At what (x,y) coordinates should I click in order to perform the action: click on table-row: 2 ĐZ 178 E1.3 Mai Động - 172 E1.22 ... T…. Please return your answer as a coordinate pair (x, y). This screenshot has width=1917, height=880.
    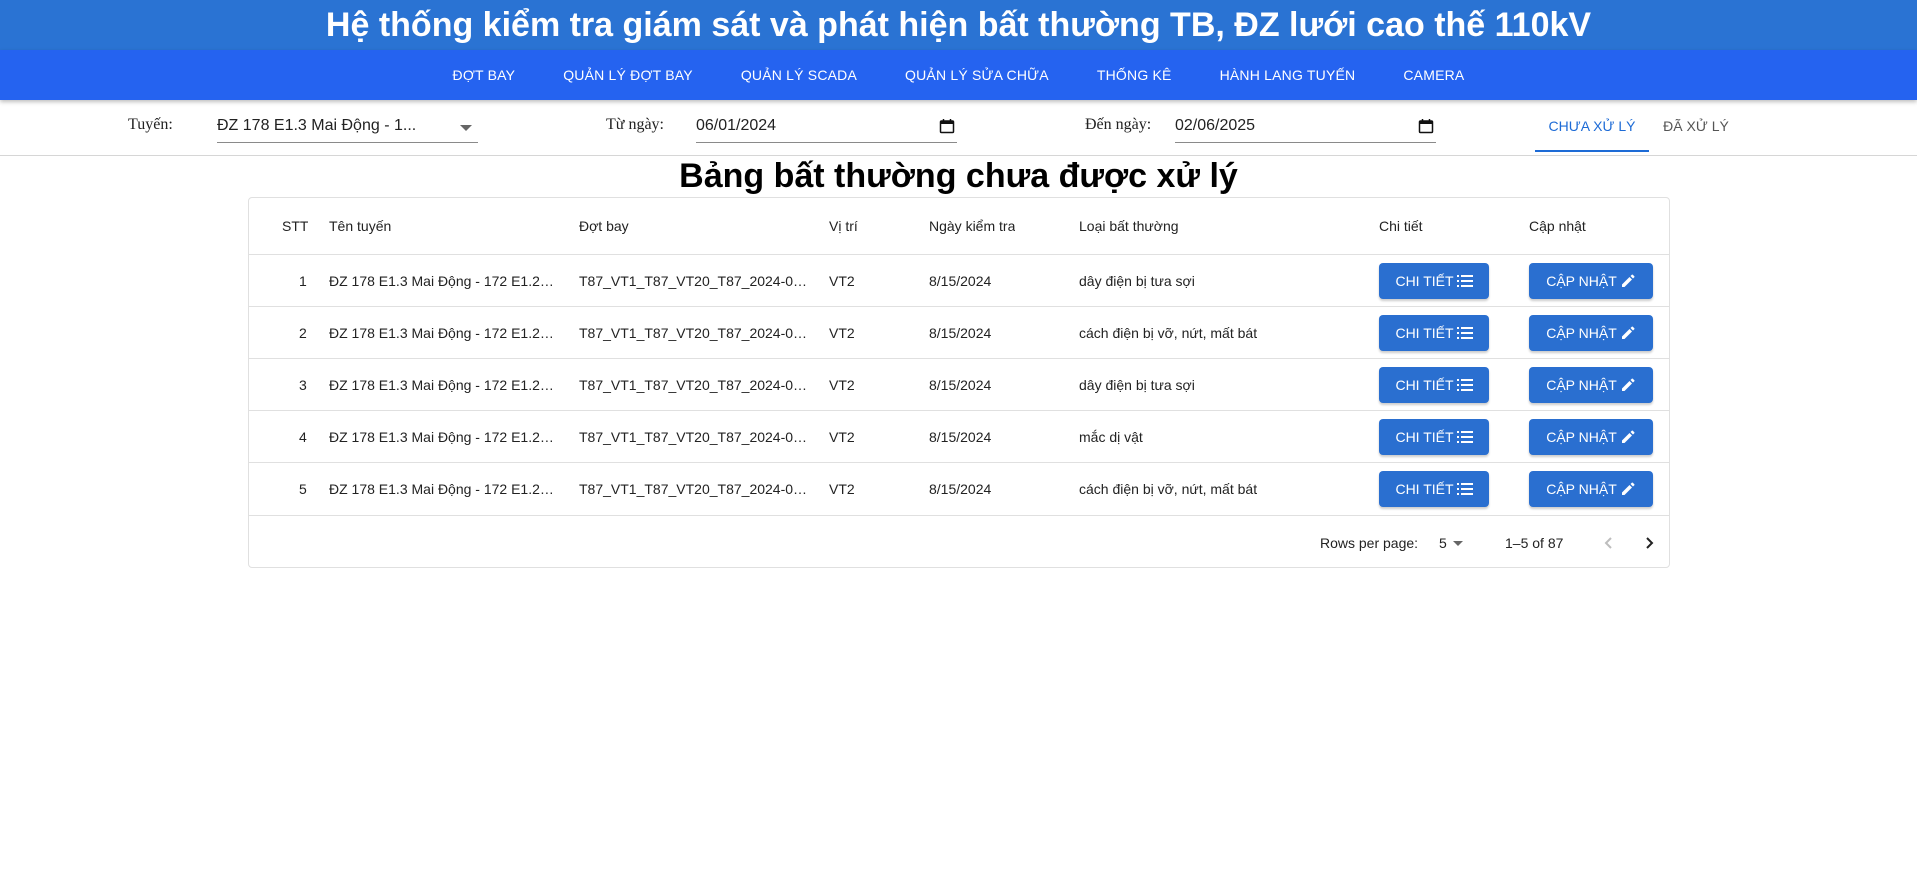
    Looking at the image, I should click on (959, 333).